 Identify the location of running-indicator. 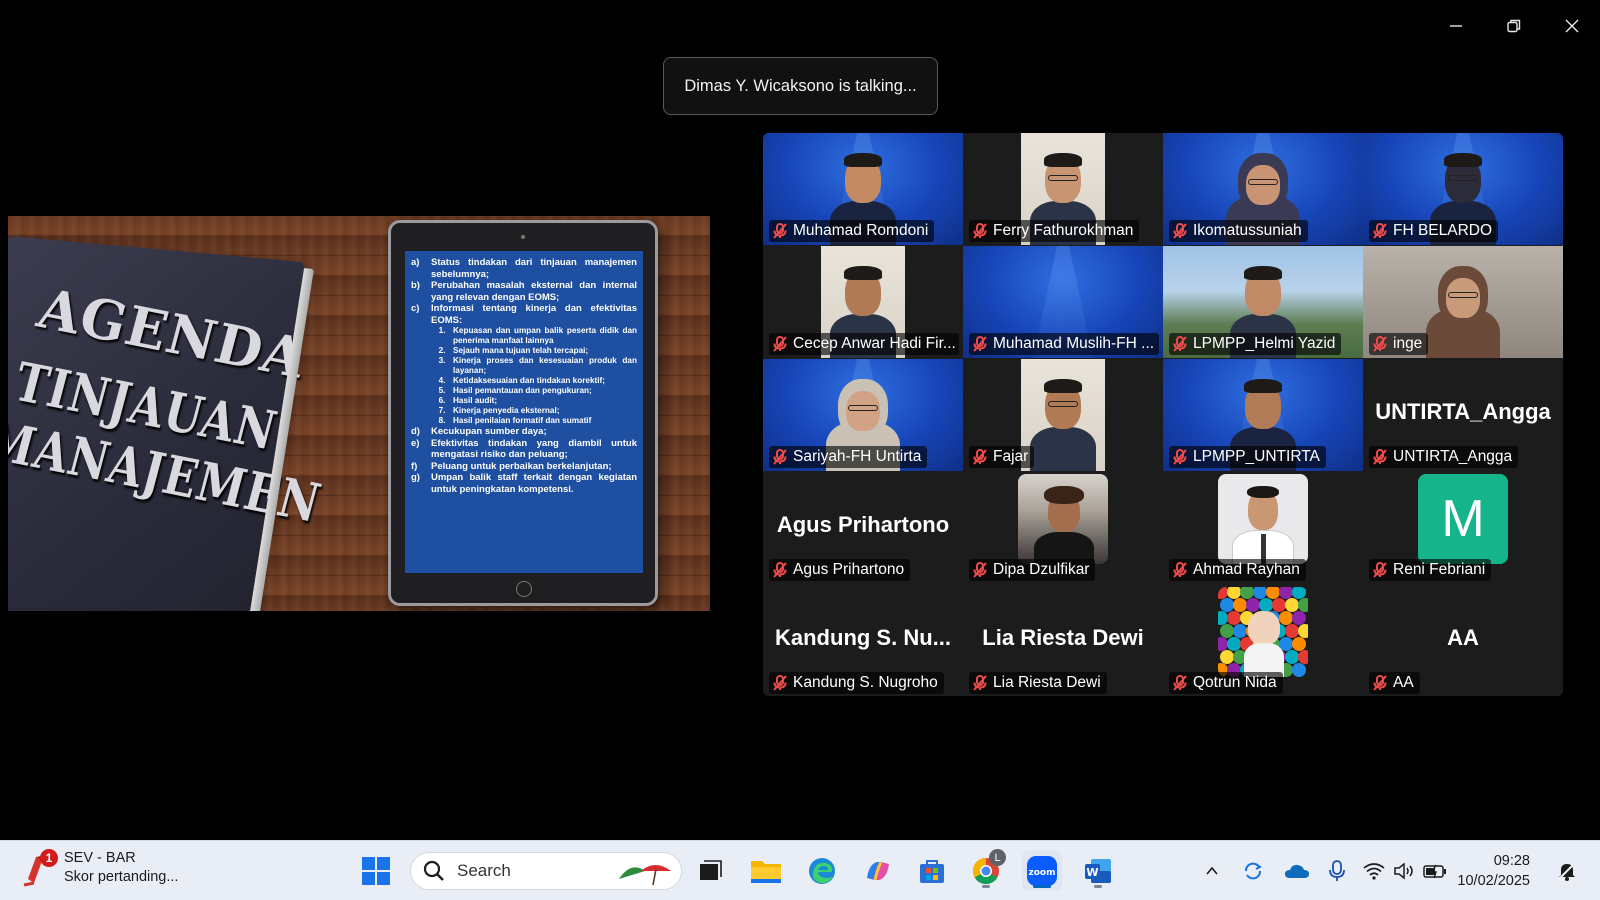
(986, 886).